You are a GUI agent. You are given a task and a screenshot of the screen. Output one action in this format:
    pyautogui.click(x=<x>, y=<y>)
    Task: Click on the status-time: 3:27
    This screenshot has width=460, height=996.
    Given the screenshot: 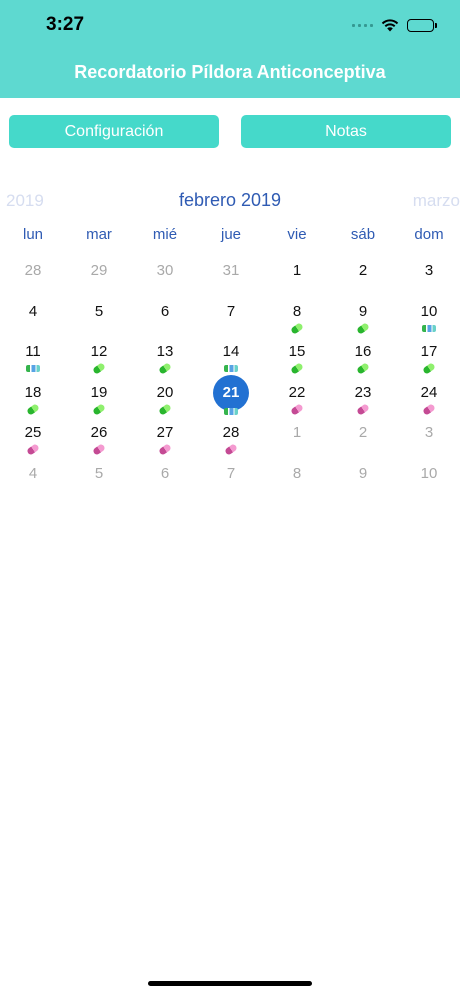 What is the action you would take?
    pyautogui.click(x=65, y=24)
    